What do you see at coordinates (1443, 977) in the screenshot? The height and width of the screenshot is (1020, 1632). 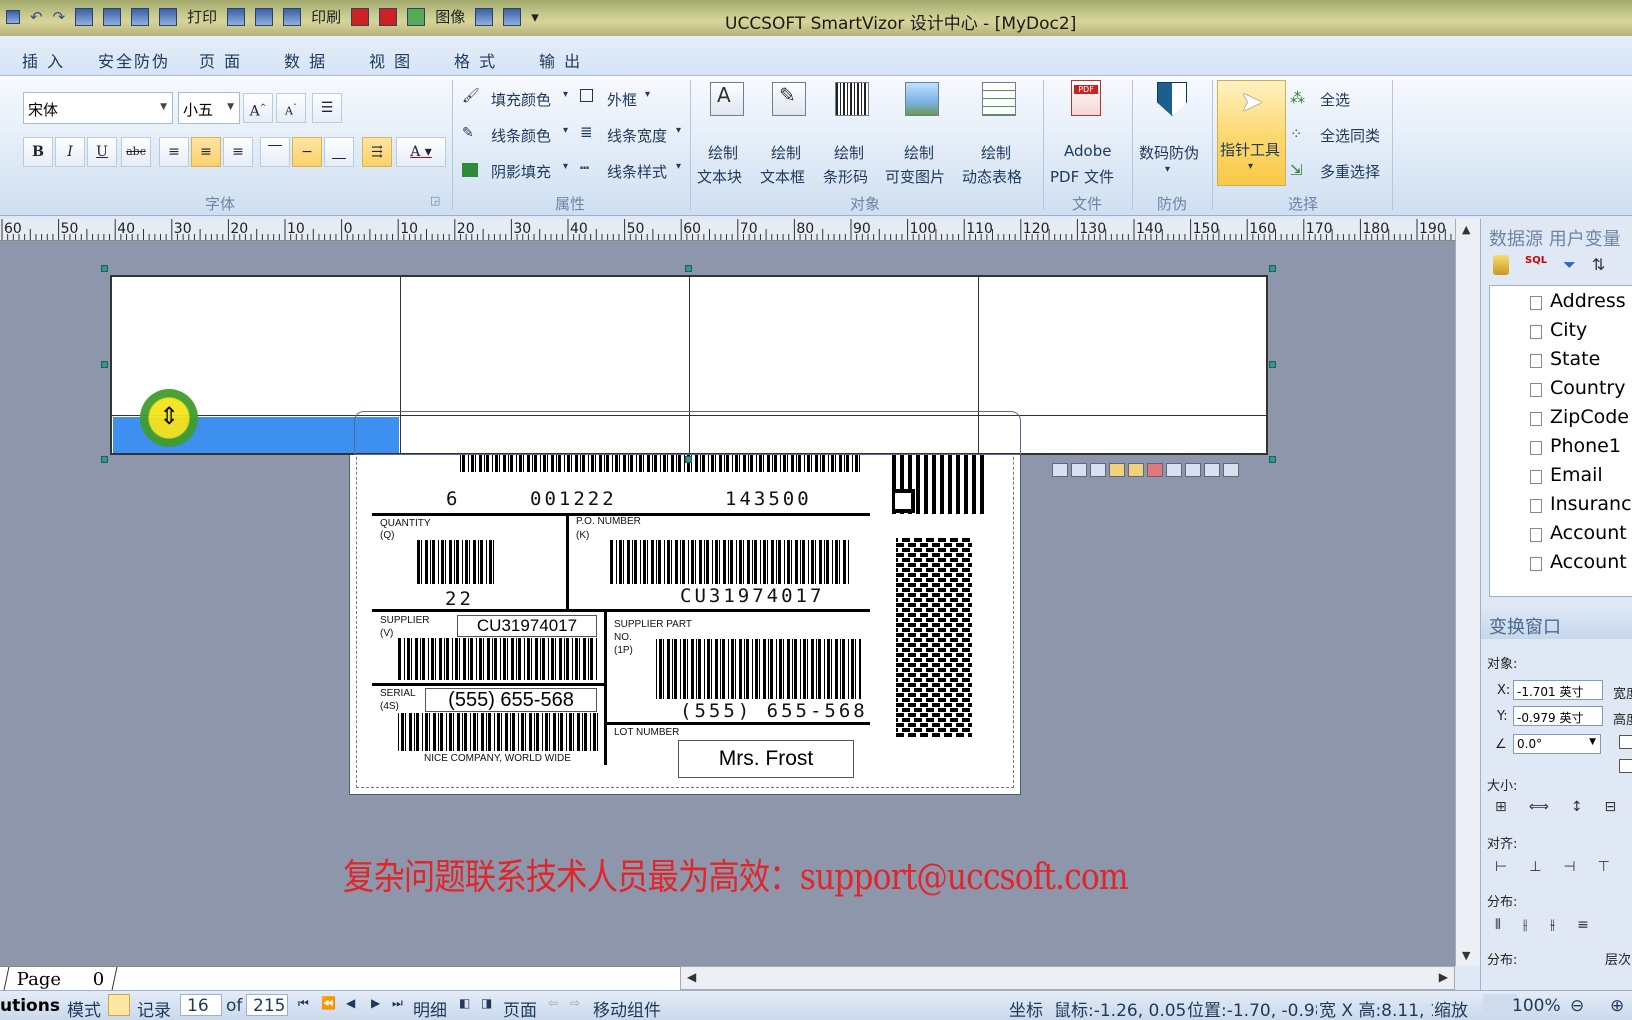 I see `scroll-right-icon: ▶` at bounding box center [1443, 977].